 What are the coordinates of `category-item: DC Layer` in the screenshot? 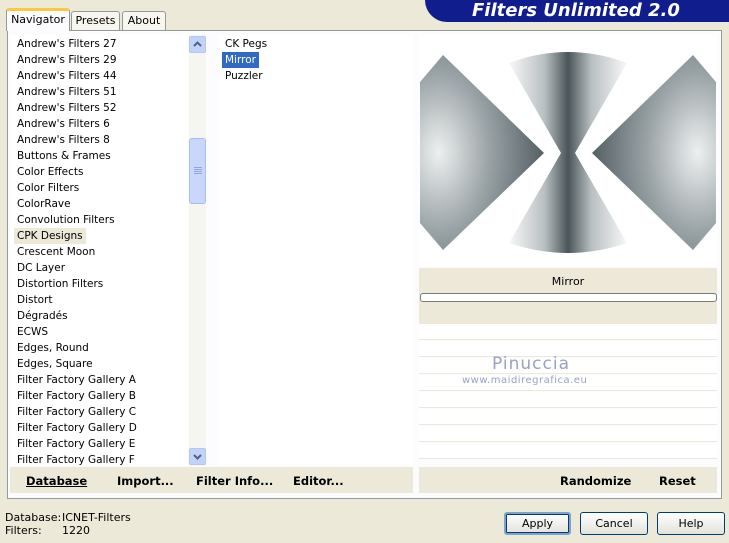 It's located at (41, 268).